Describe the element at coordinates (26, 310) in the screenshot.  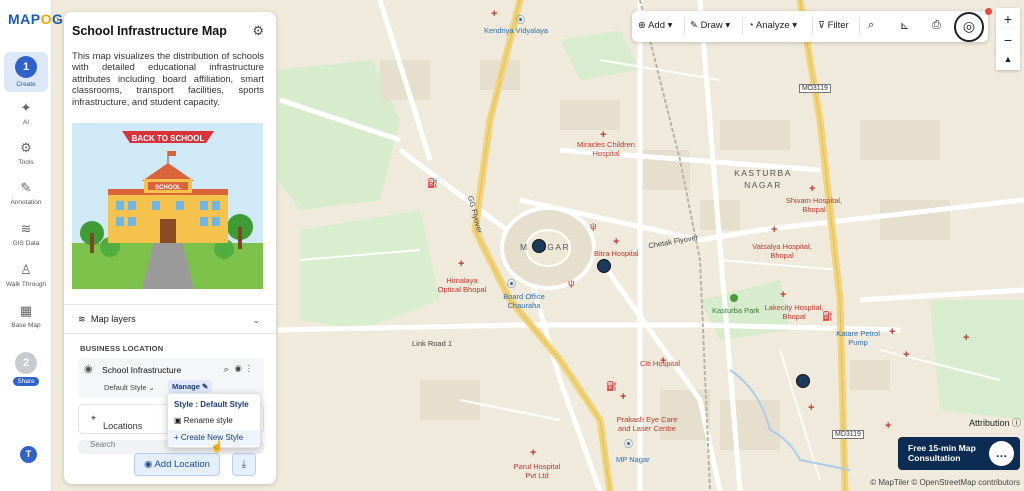
I see `basemap-icon: ▦` at that location.